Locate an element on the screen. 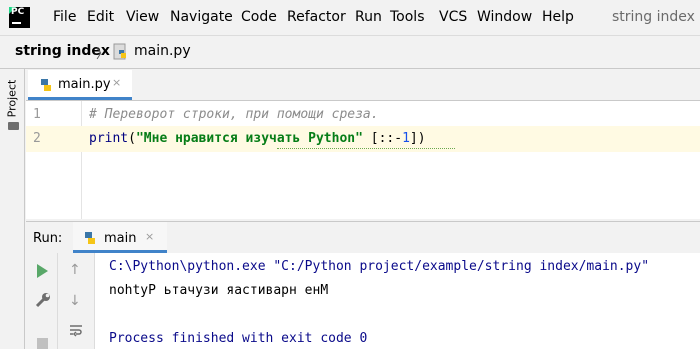  code-token-slice-open: [::- is located at coordinates (382, 138).